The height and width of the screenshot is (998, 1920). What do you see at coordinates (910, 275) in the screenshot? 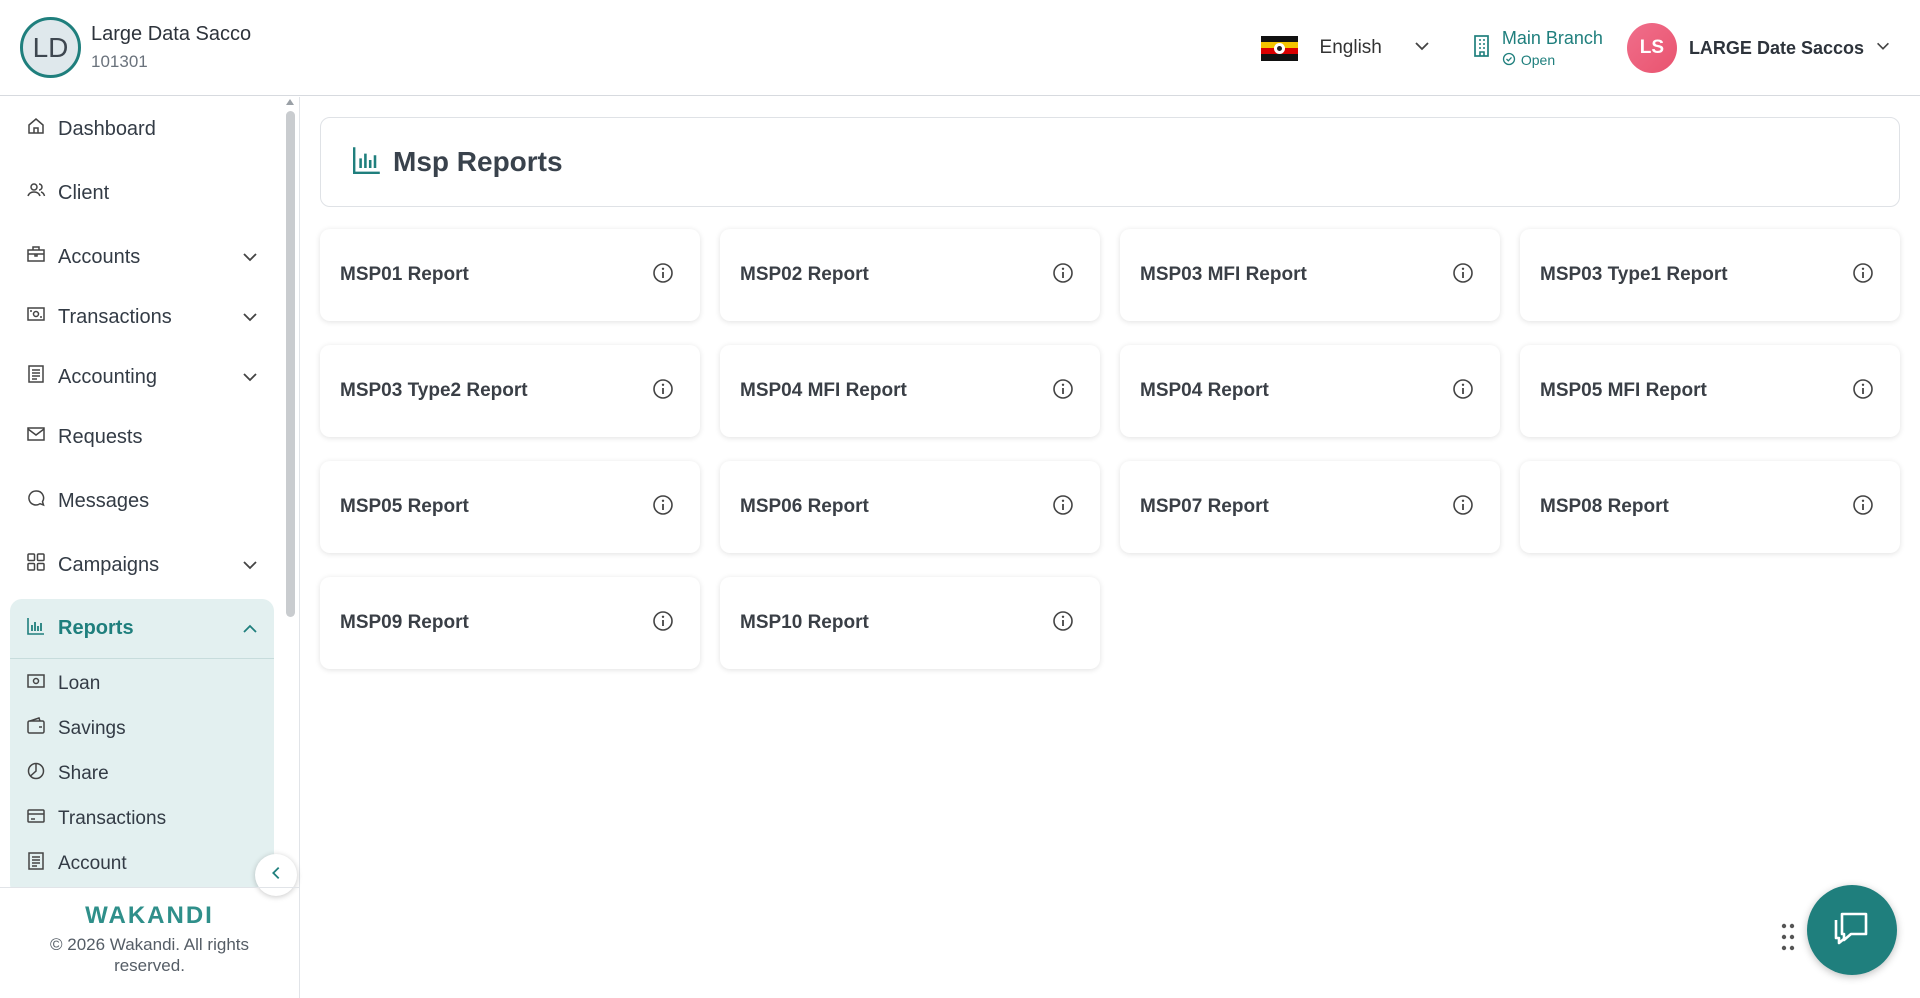
I see `report-card: MSP02 Report` at bounding box center [910, 275].